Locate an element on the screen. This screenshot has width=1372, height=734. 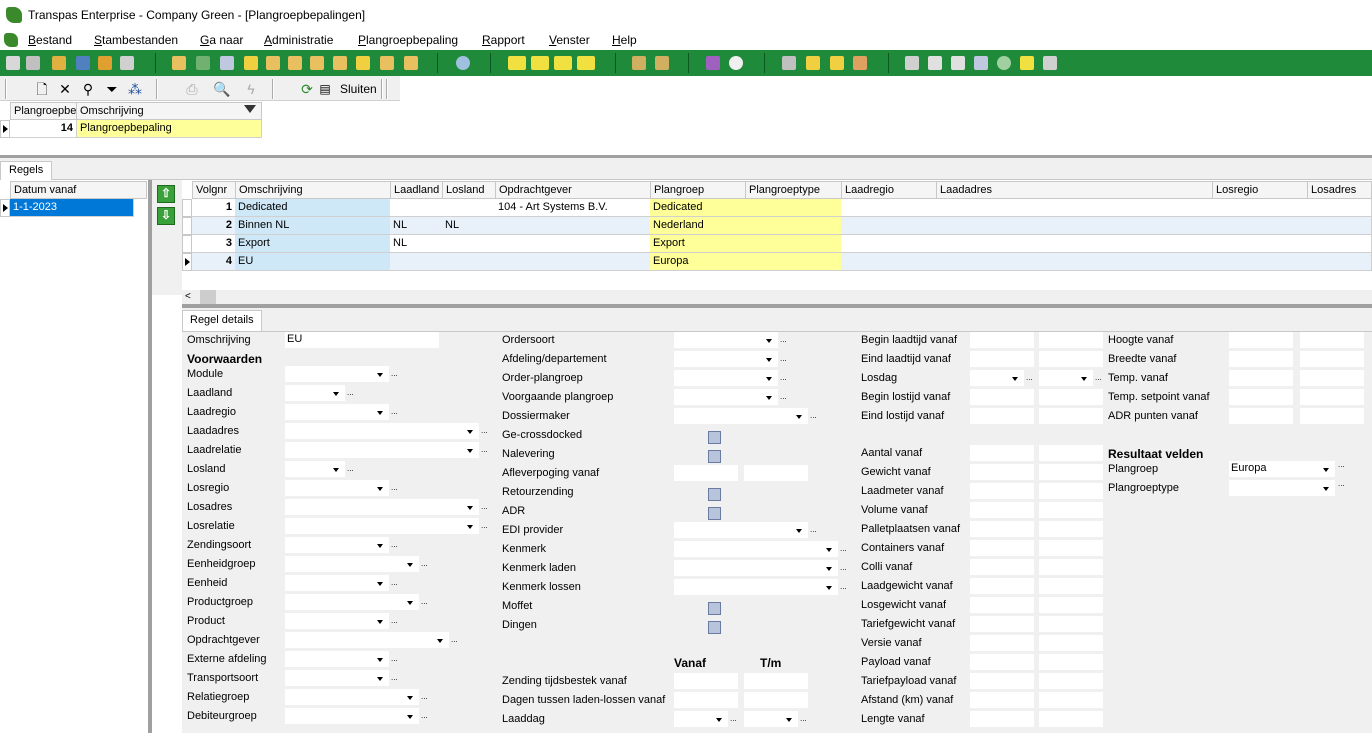
rule-cell-col10 is located at coordinates (1339, 226).